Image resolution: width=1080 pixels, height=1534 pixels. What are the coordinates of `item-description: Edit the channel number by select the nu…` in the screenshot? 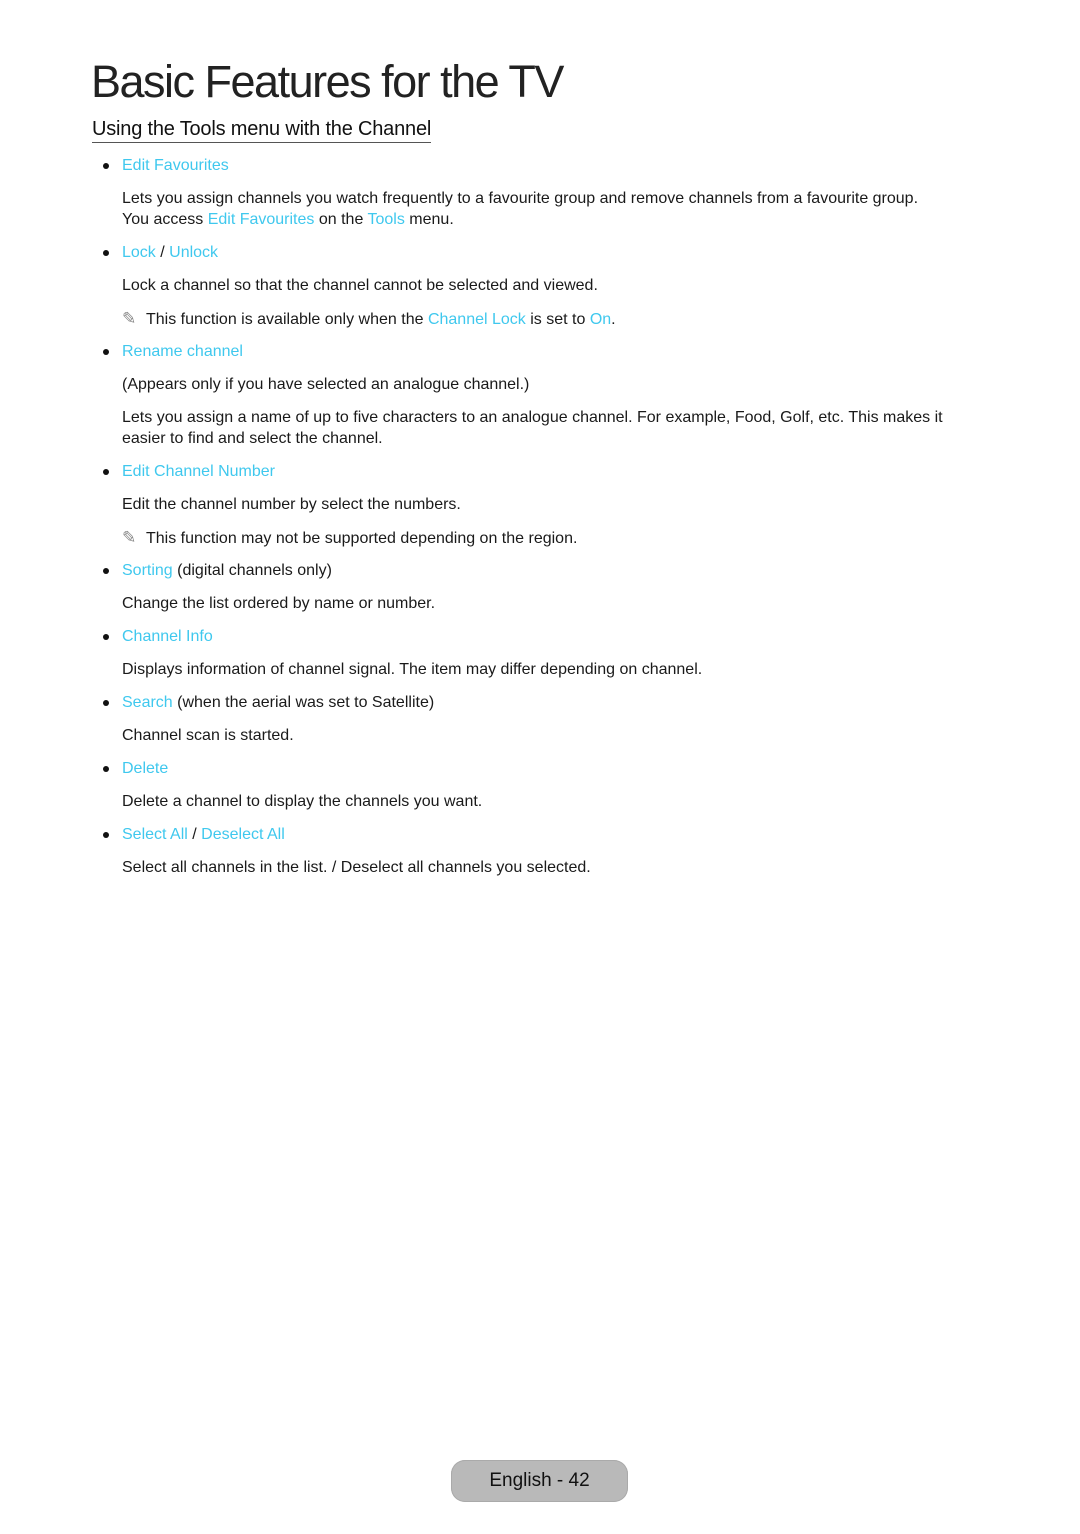 It's located at (291, 504).